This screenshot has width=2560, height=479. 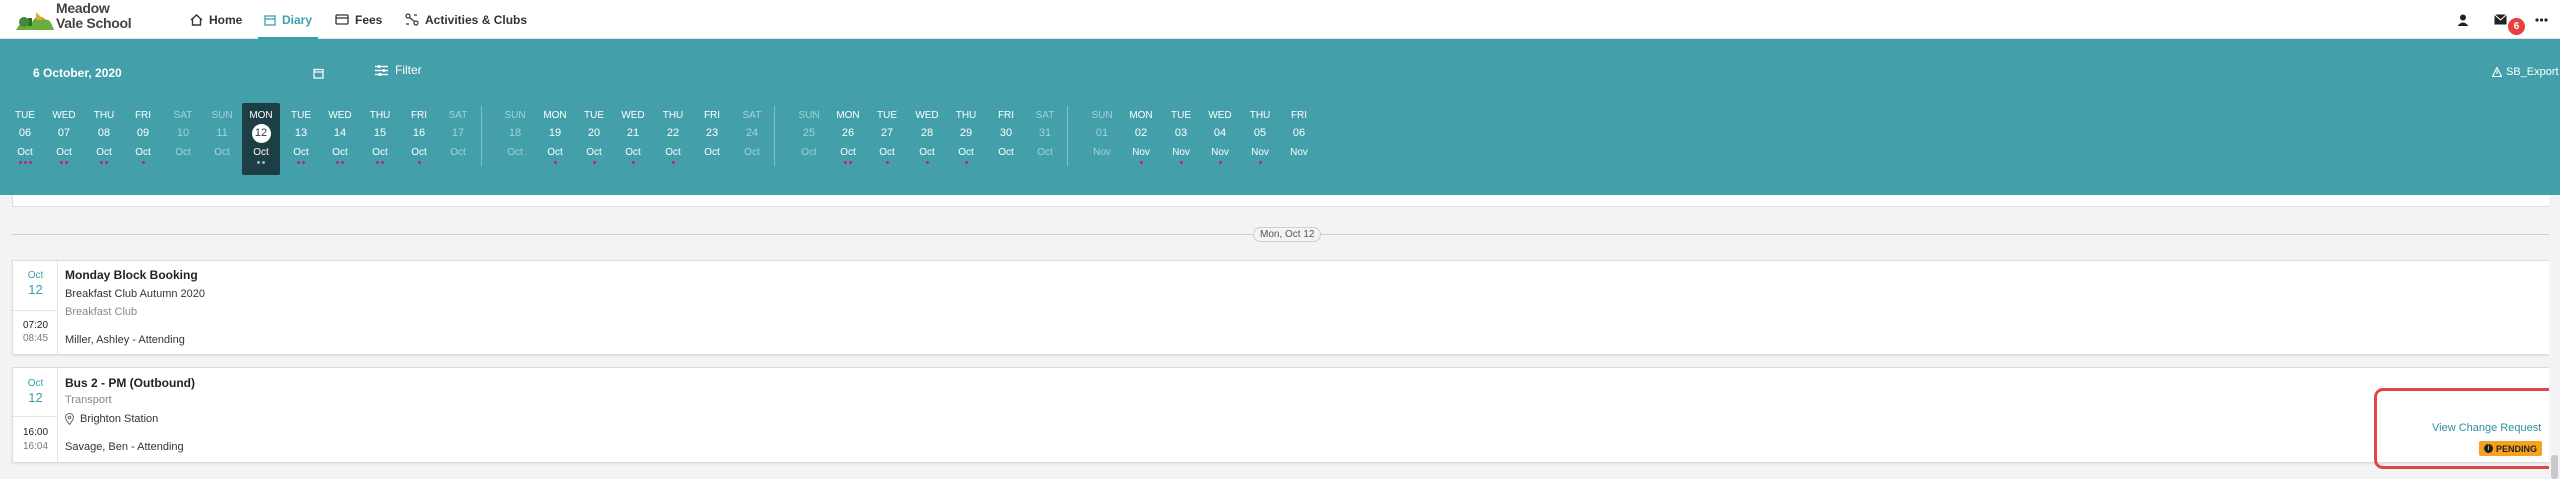 What do you see at coordinates (515, 139) in the screenshot?
I see `day-cell: SUN 18 Oct` at bounding box center [515, 139].